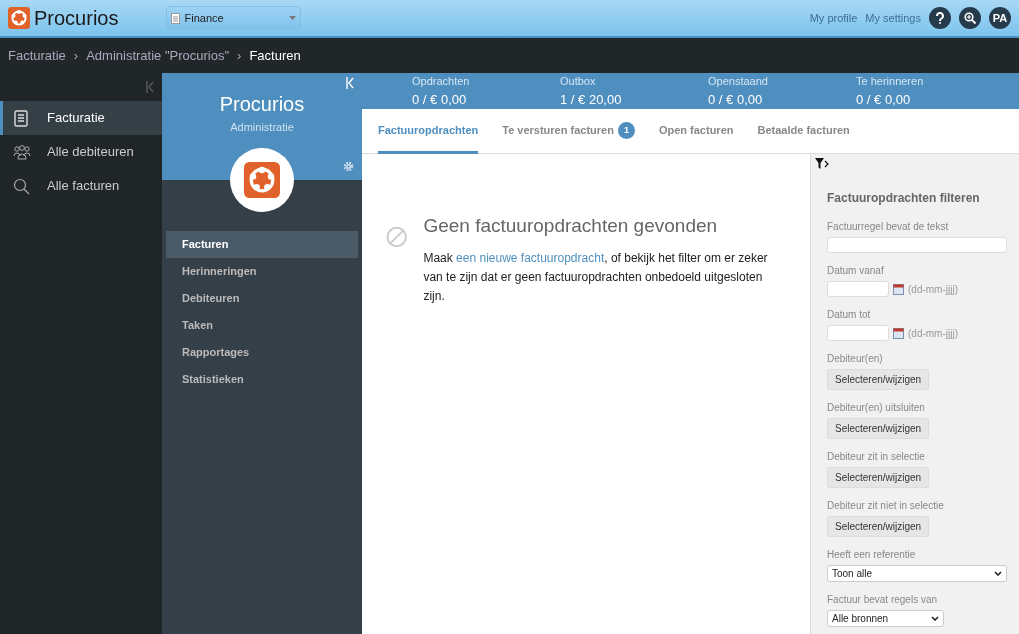 Image resolution: width=1019 pixels, height=634 pixels. I want to click on select-field: Toon alle, so click(917, 573).